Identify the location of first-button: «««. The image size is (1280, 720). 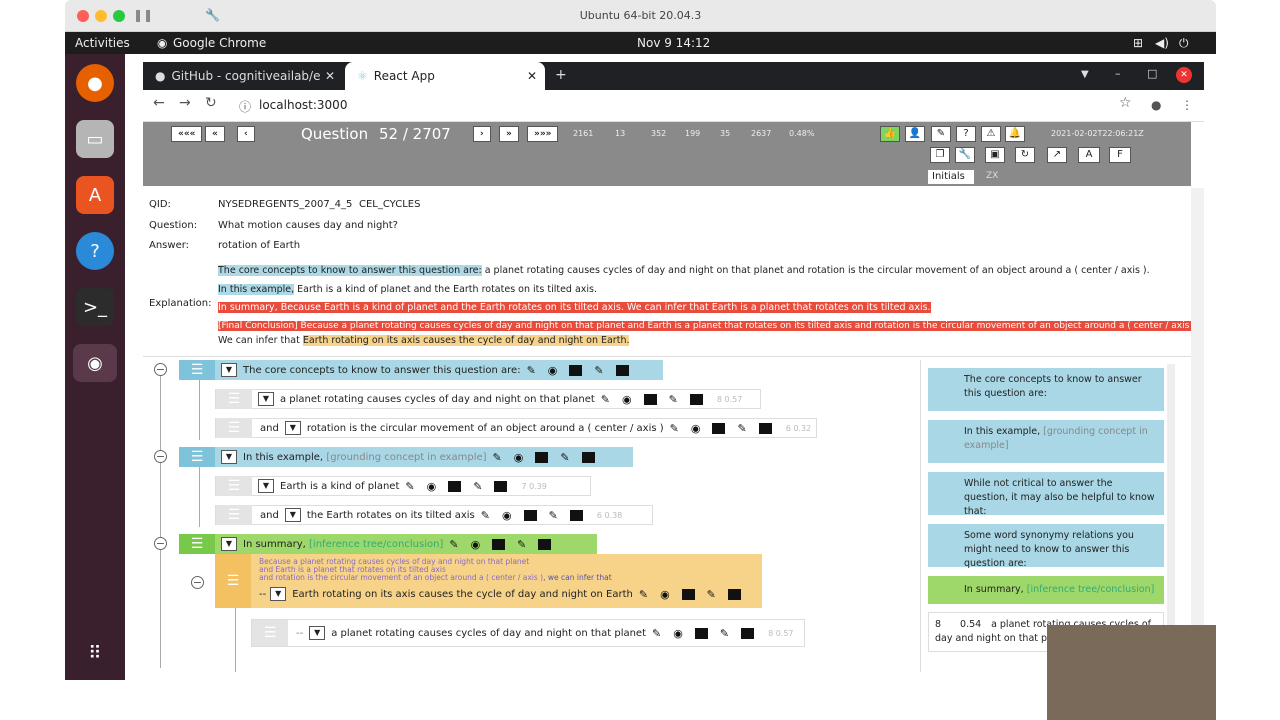
(187, 134).